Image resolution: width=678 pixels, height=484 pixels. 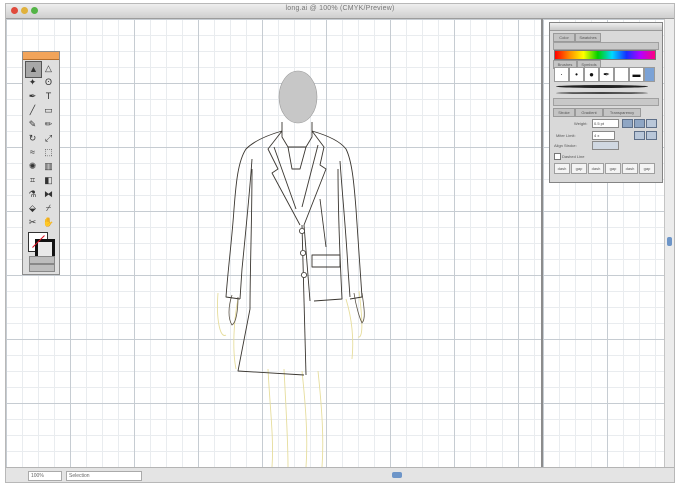 What do you see at coordinates (104, 476) in the screenshot?
I see `status-info-field: Selection` at bounding box center [104, 476].